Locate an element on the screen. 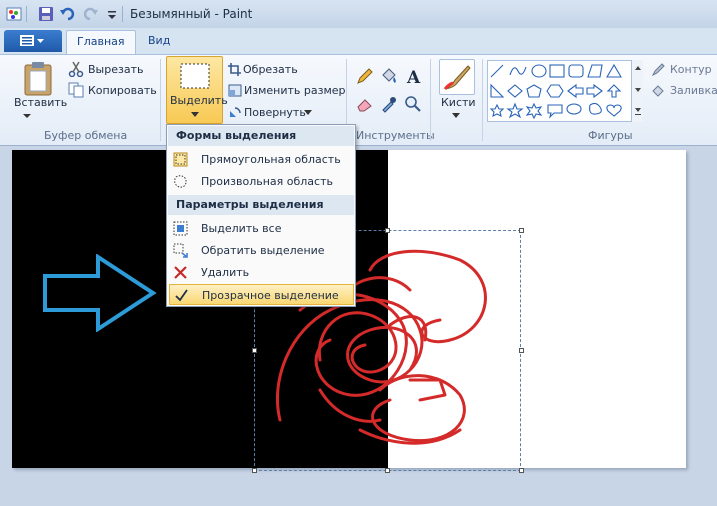  clipboard-group-label: Буфер обмена is located at coordinates (86, 135).